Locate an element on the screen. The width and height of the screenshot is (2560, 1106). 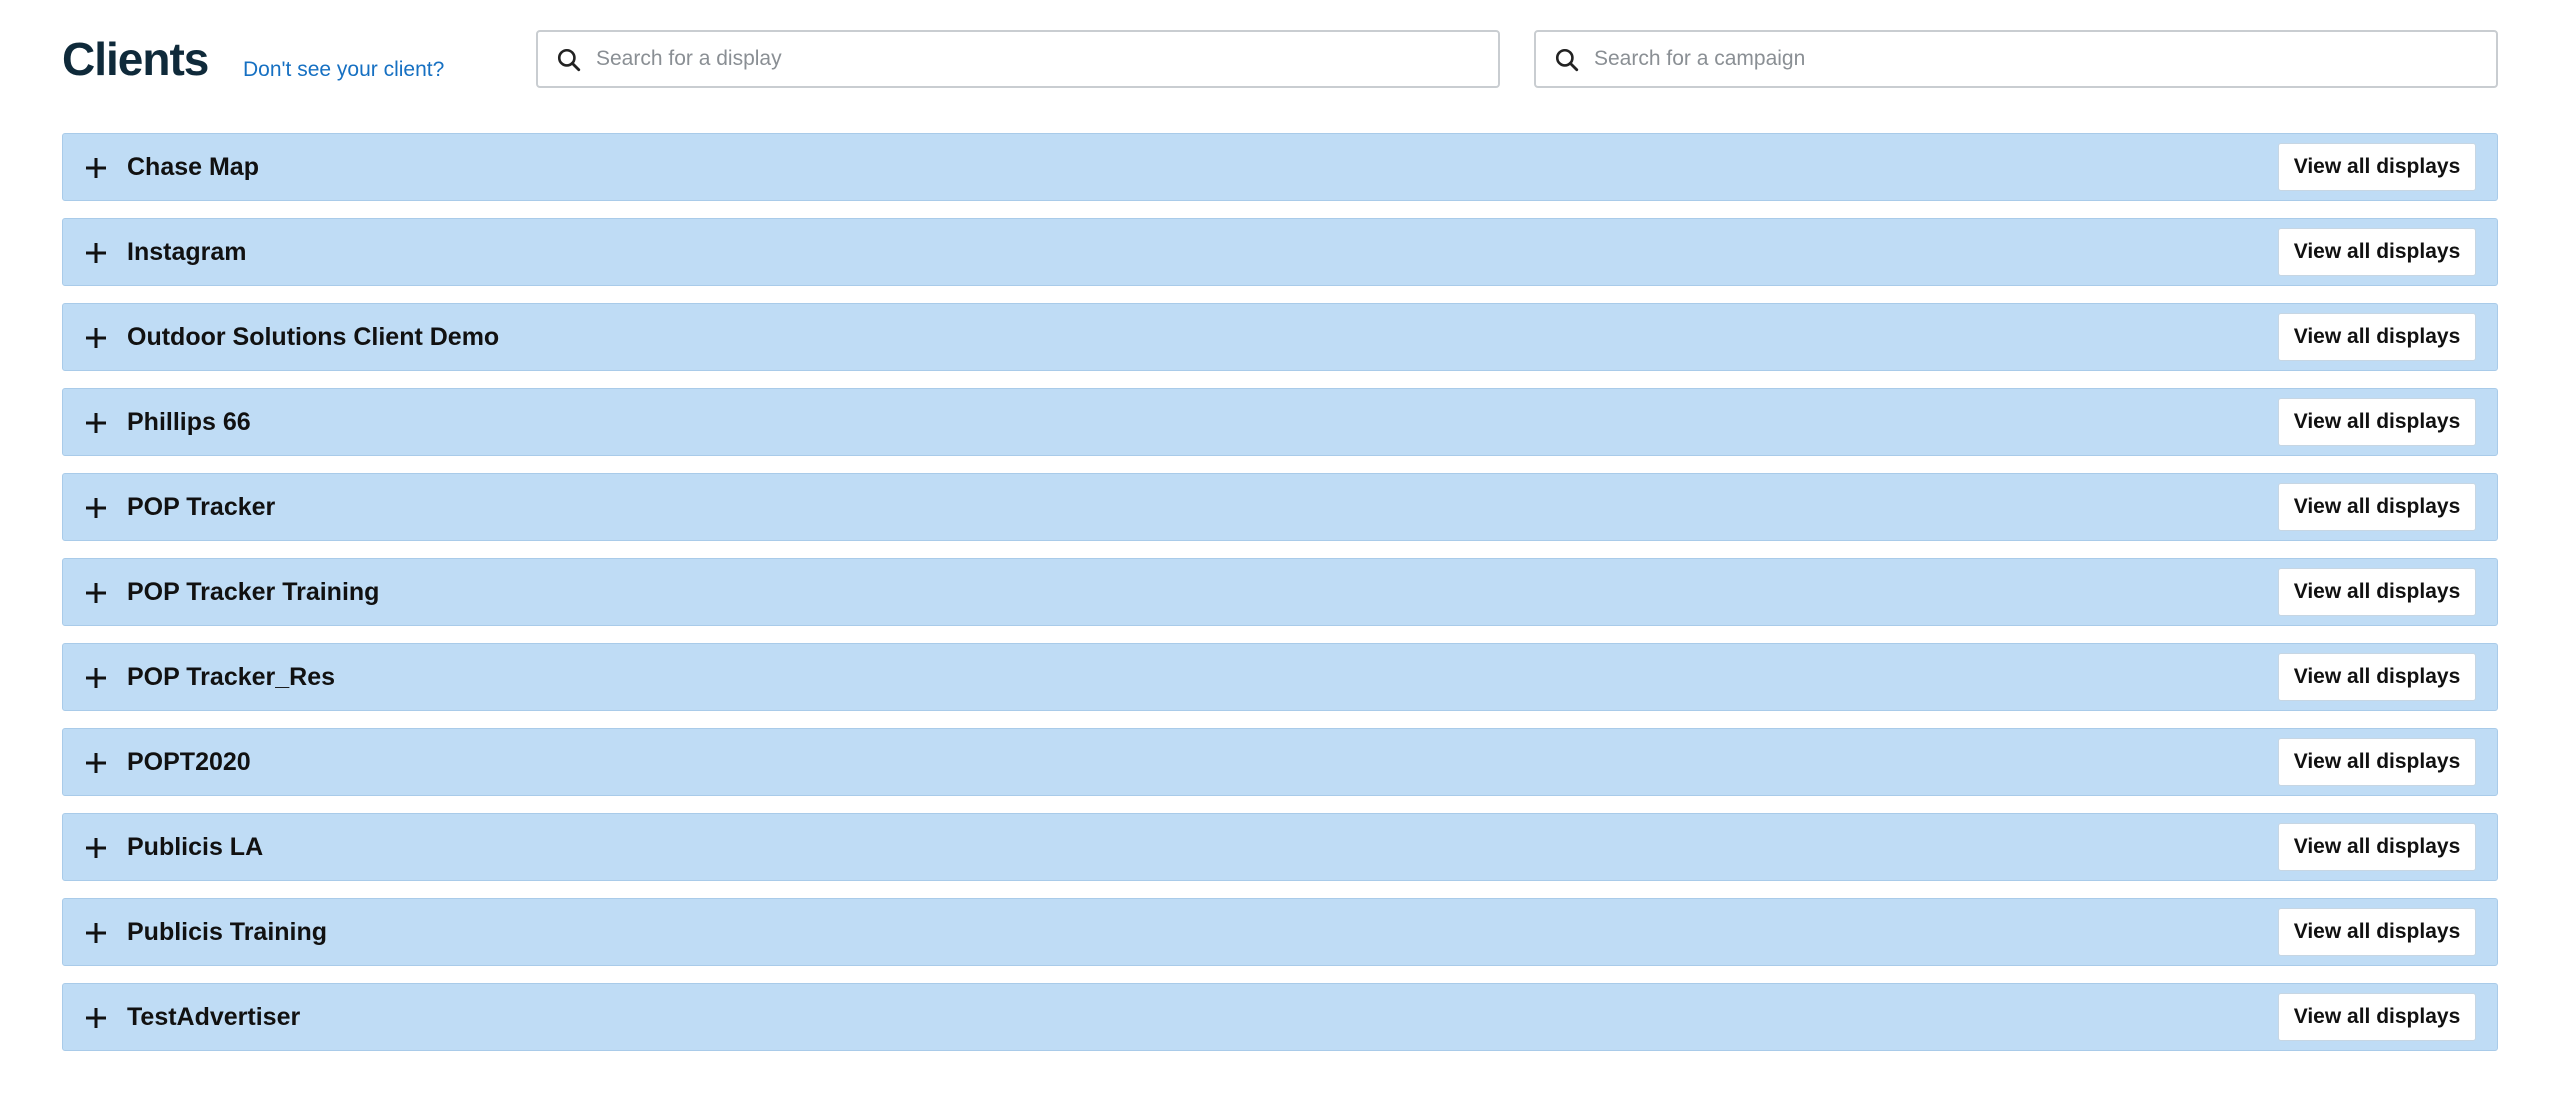
display-search-input is located at coordinates (1036, 59).